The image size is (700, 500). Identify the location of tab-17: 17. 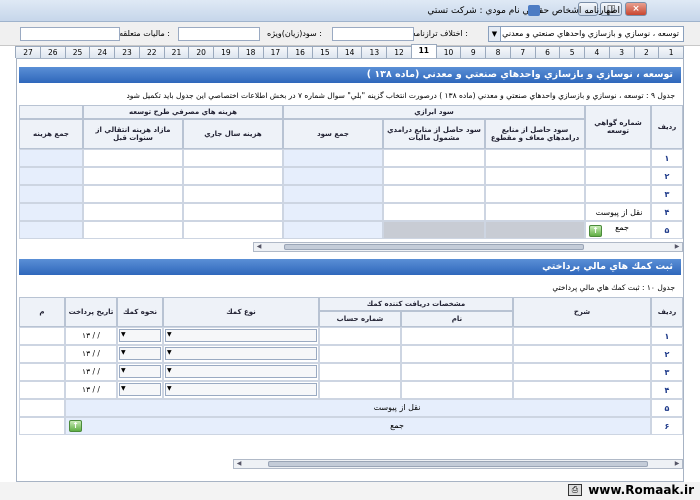
(275, 52).